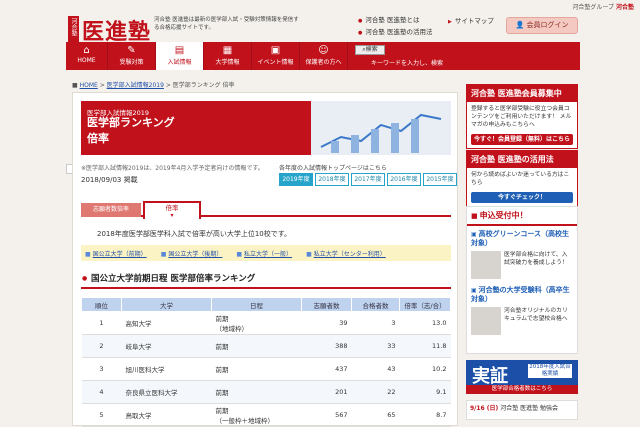 The height and width of the screenshot is (427, 640). I want to click on breadcrumb-exam-info: 医学部入試情報2019, so click(135, 85).